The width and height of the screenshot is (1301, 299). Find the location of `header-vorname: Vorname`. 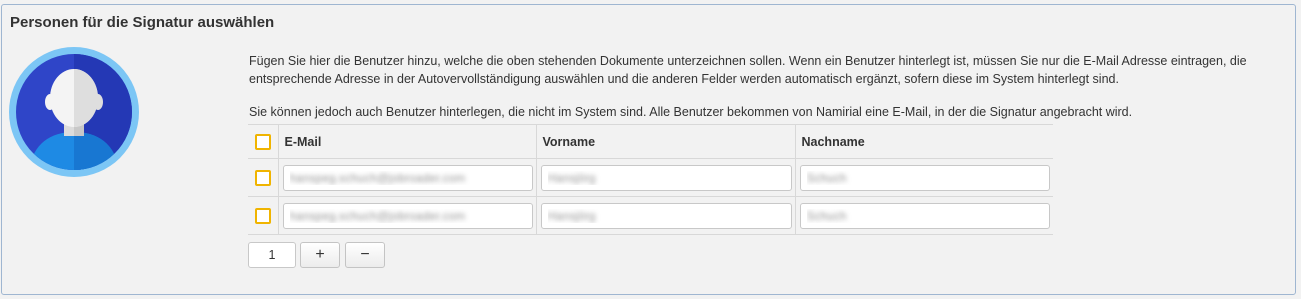

header-vorname: Vorname is located at coordinates (665, 141).